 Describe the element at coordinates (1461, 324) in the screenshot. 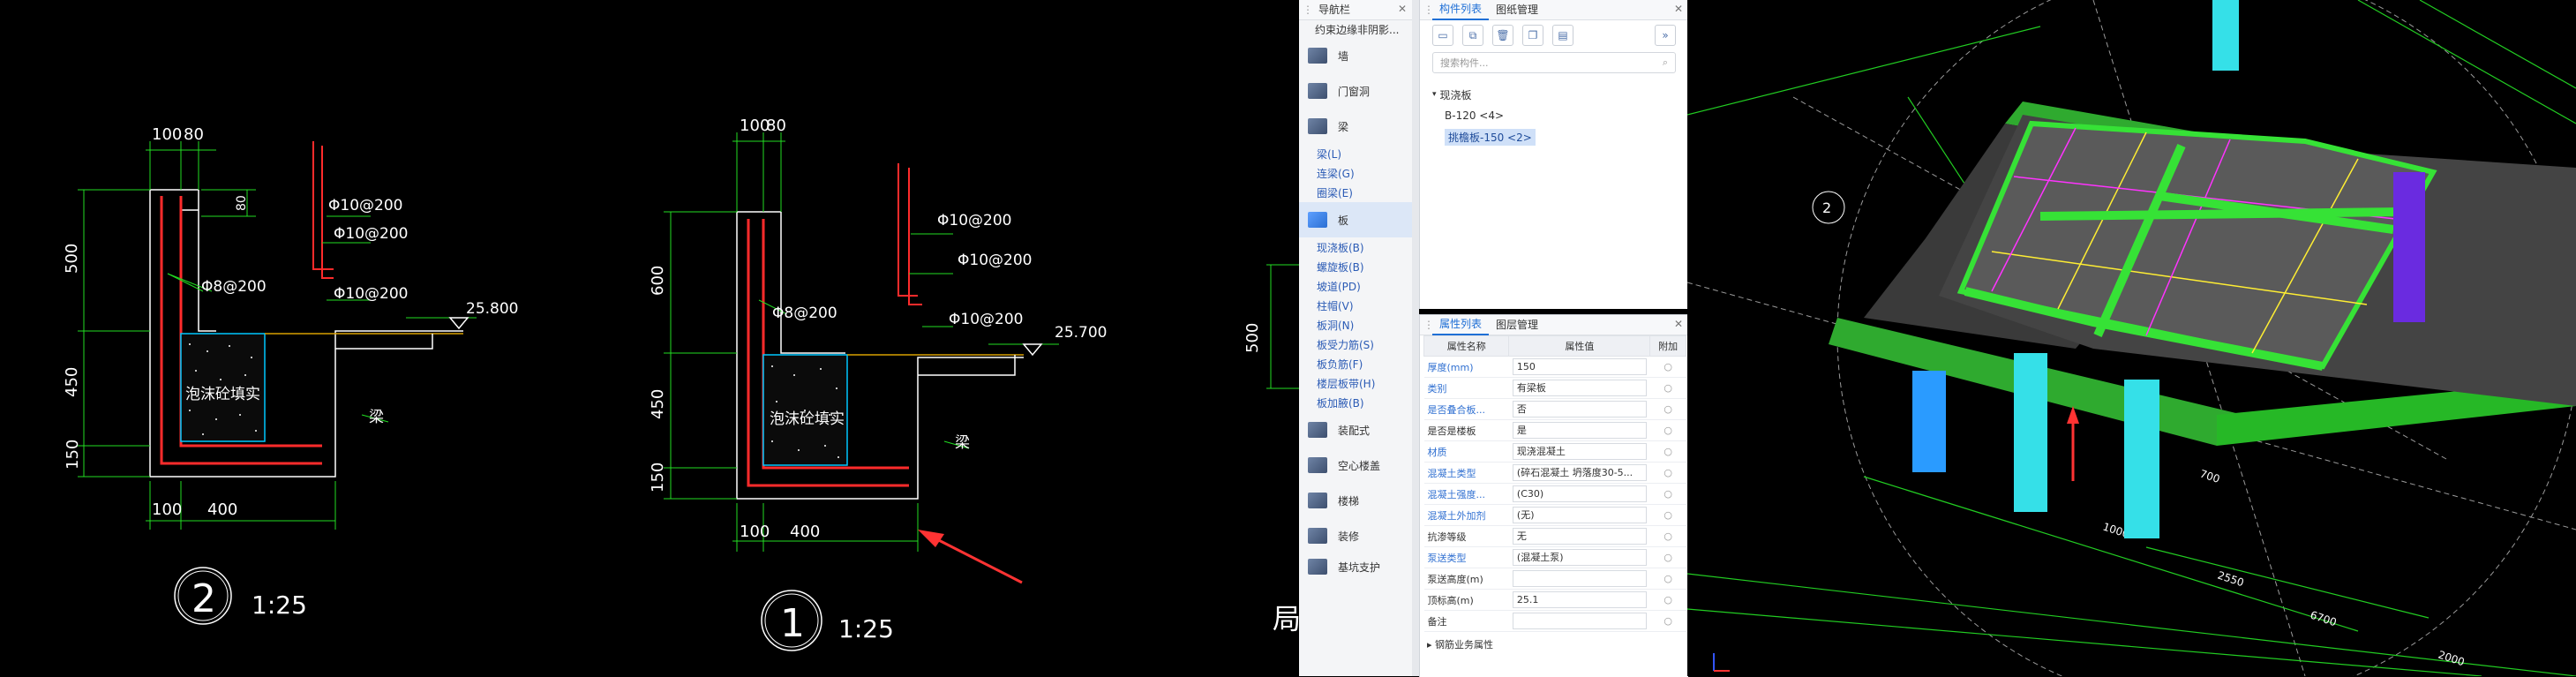

I see `tab-property-list: 属性列表` at that location.